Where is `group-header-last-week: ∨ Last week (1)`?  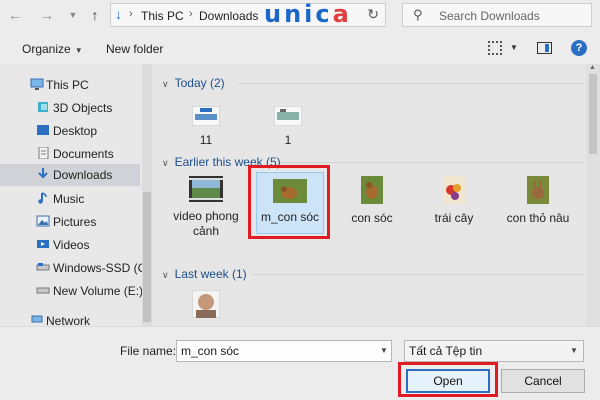 group-header-last-week: ∨ Last week (1) is located at coordinates (204, 274).